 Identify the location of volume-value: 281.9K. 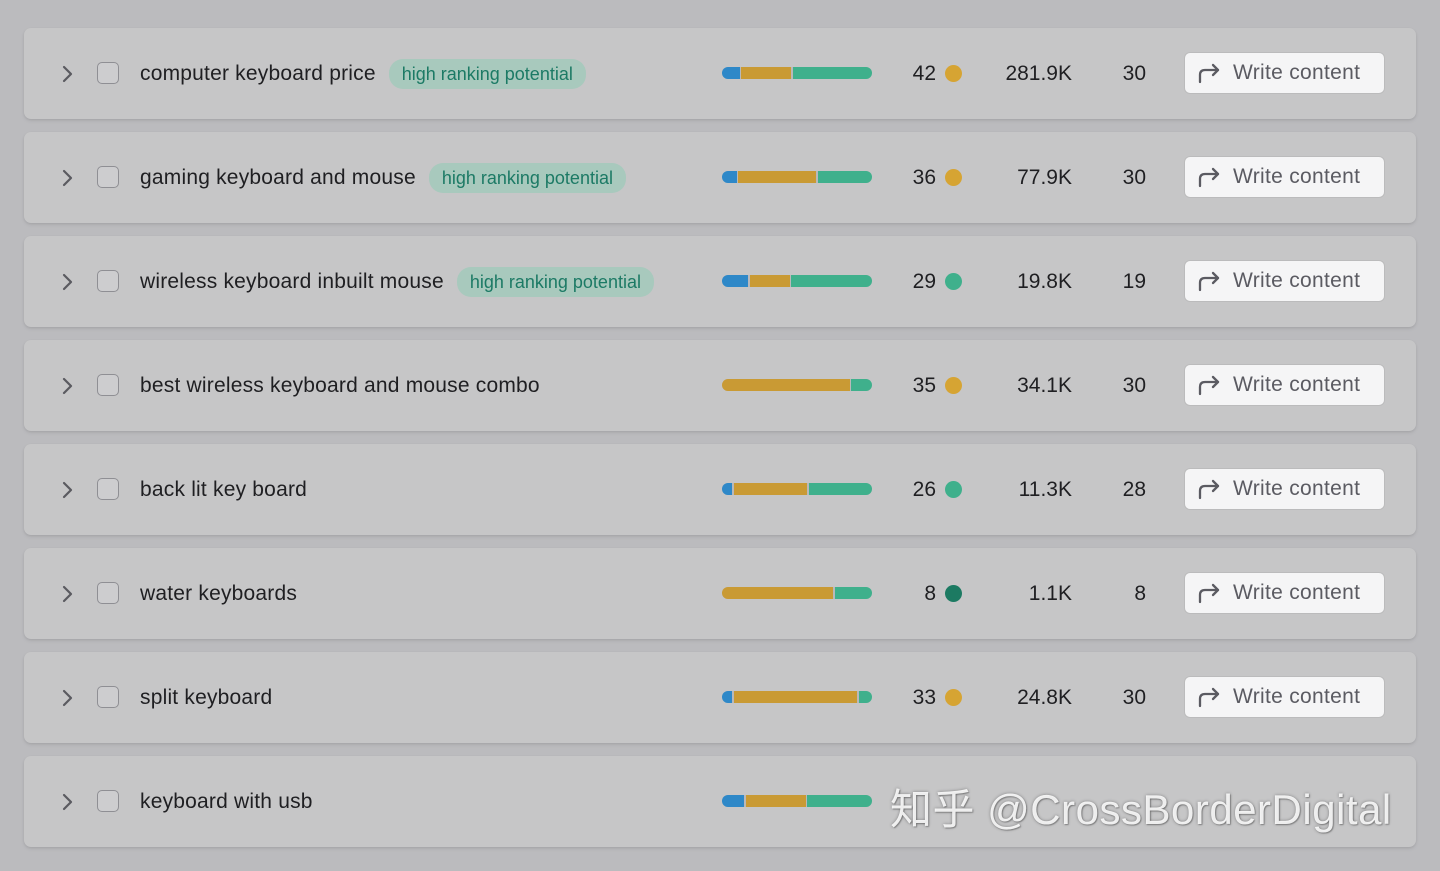
(1038, 73).